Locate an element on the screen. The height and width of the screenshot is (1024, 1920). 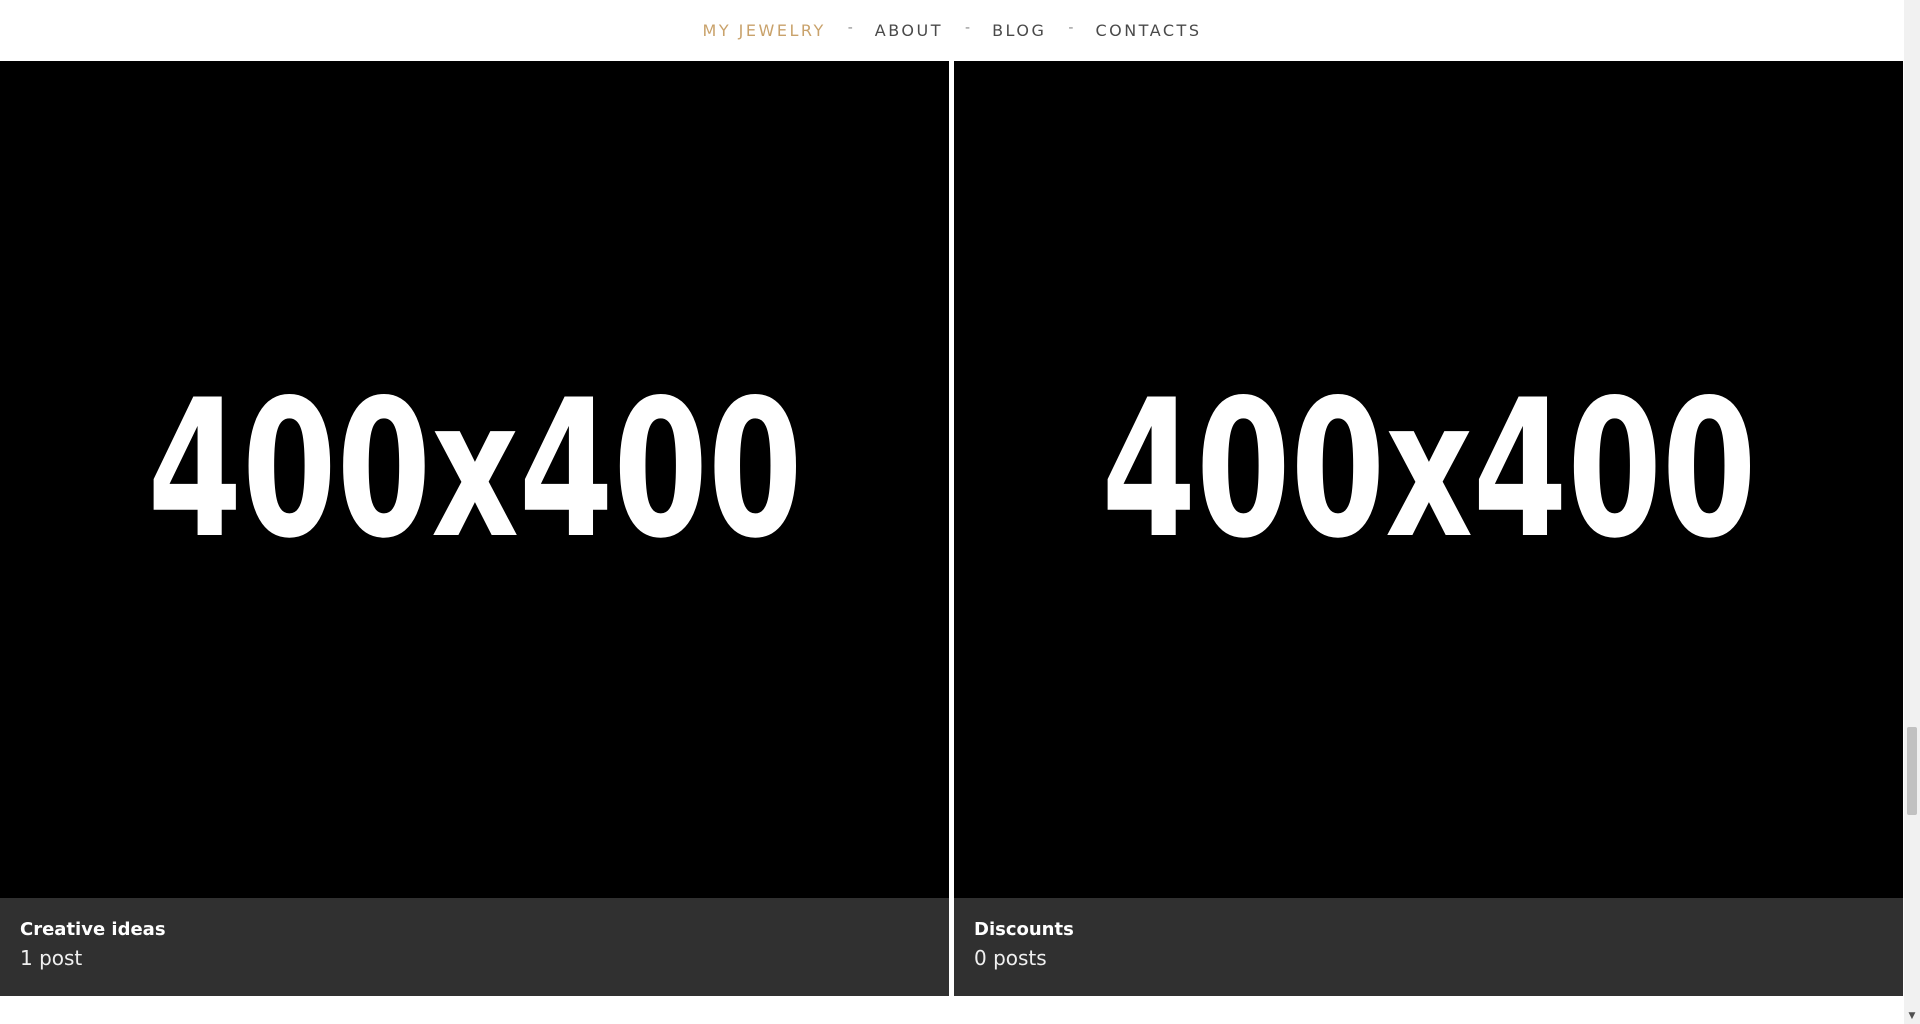
nav-menu: MY JEWELRY - ABOUT - BLOG - CONTACTS is located at coordinates (952, 30).